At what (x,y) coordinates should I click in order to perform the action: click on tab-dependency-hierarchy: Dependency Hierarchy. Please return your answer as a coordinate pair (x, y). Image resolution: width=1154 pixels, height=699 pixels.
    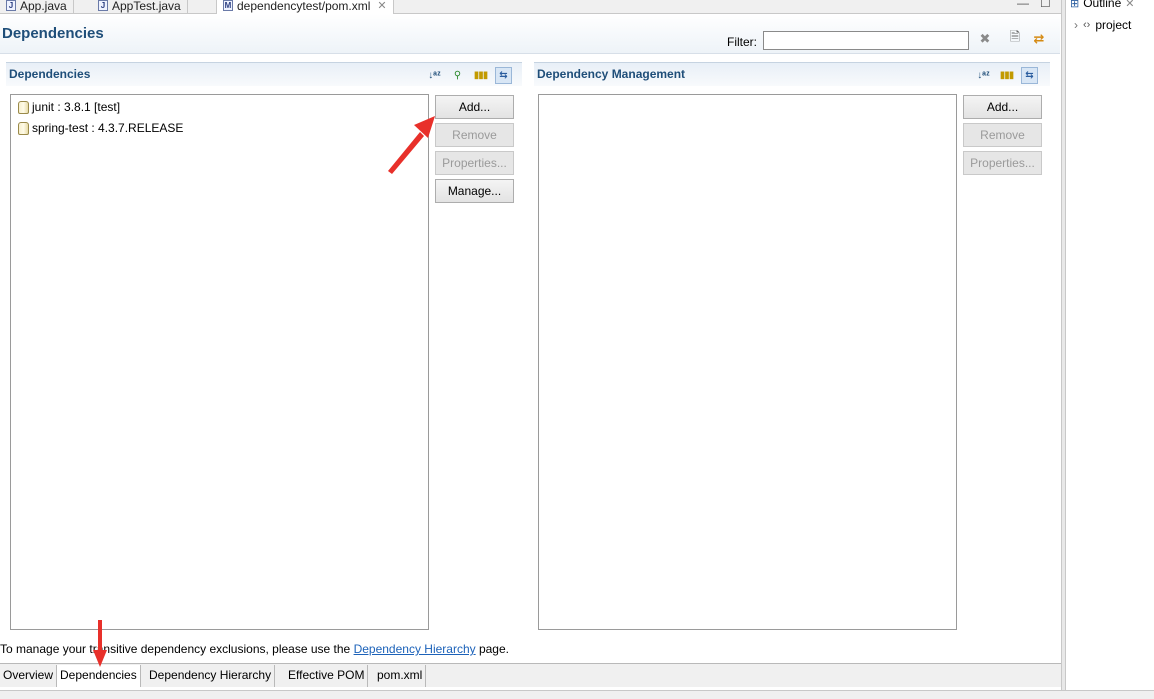
    Looking at the image, I should click on (211, 676).